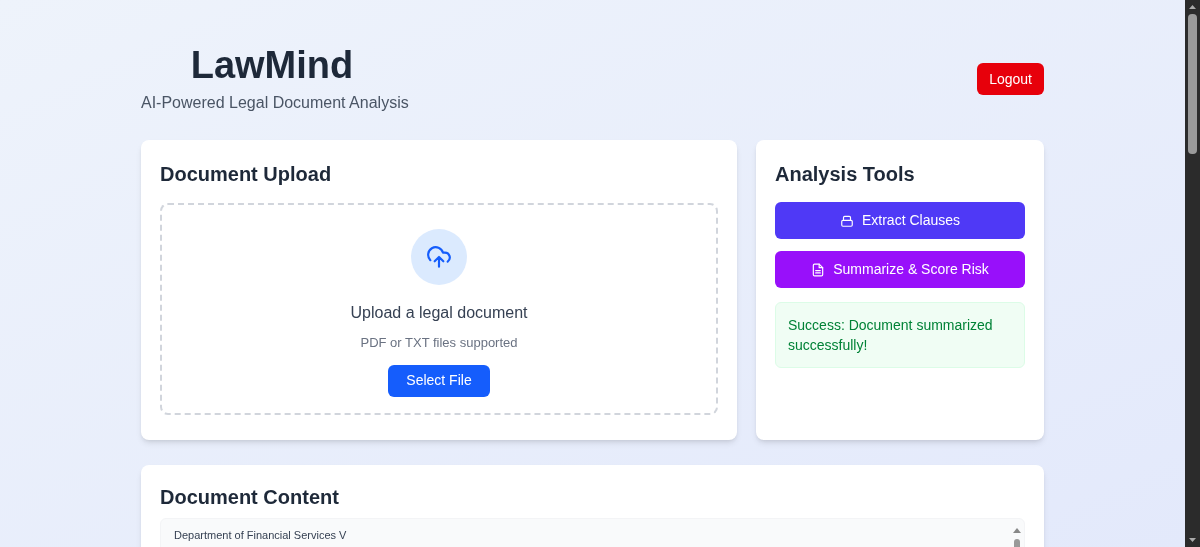 The width and height of the screenshot is (1200, 547). What do you see at coordinates (900, 269) in the screenshot?
I see `tool-button: Summarize & Score Risk` at bounding box center [900, 269].